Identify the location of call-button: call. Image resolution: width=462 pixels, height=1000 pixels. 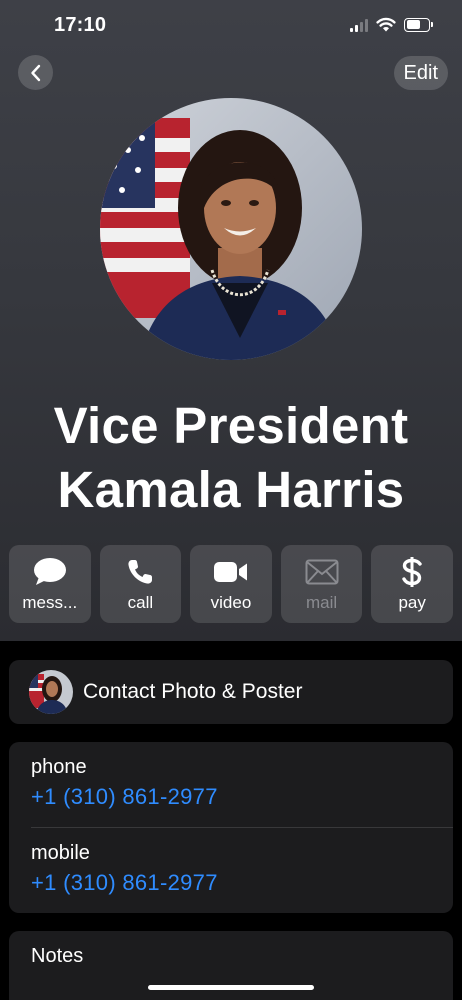
(140, 584).